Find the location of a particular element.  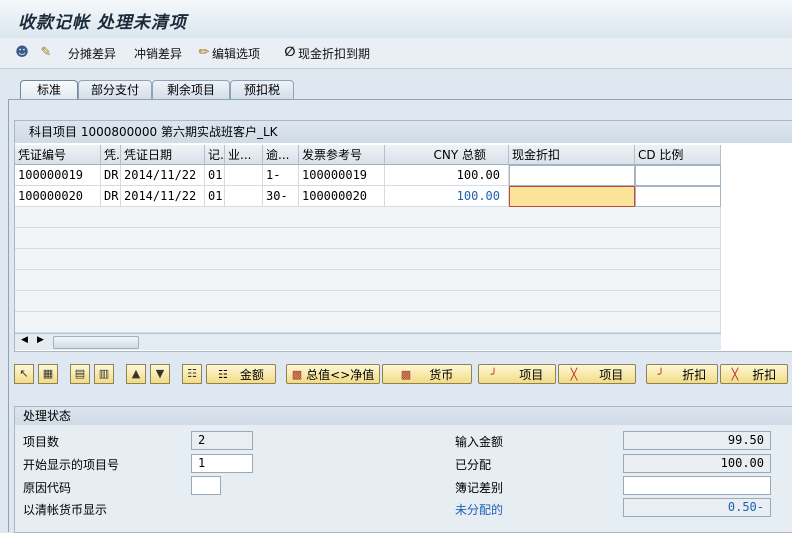

item-icon: ╯ is located at coordinates (494, 374).